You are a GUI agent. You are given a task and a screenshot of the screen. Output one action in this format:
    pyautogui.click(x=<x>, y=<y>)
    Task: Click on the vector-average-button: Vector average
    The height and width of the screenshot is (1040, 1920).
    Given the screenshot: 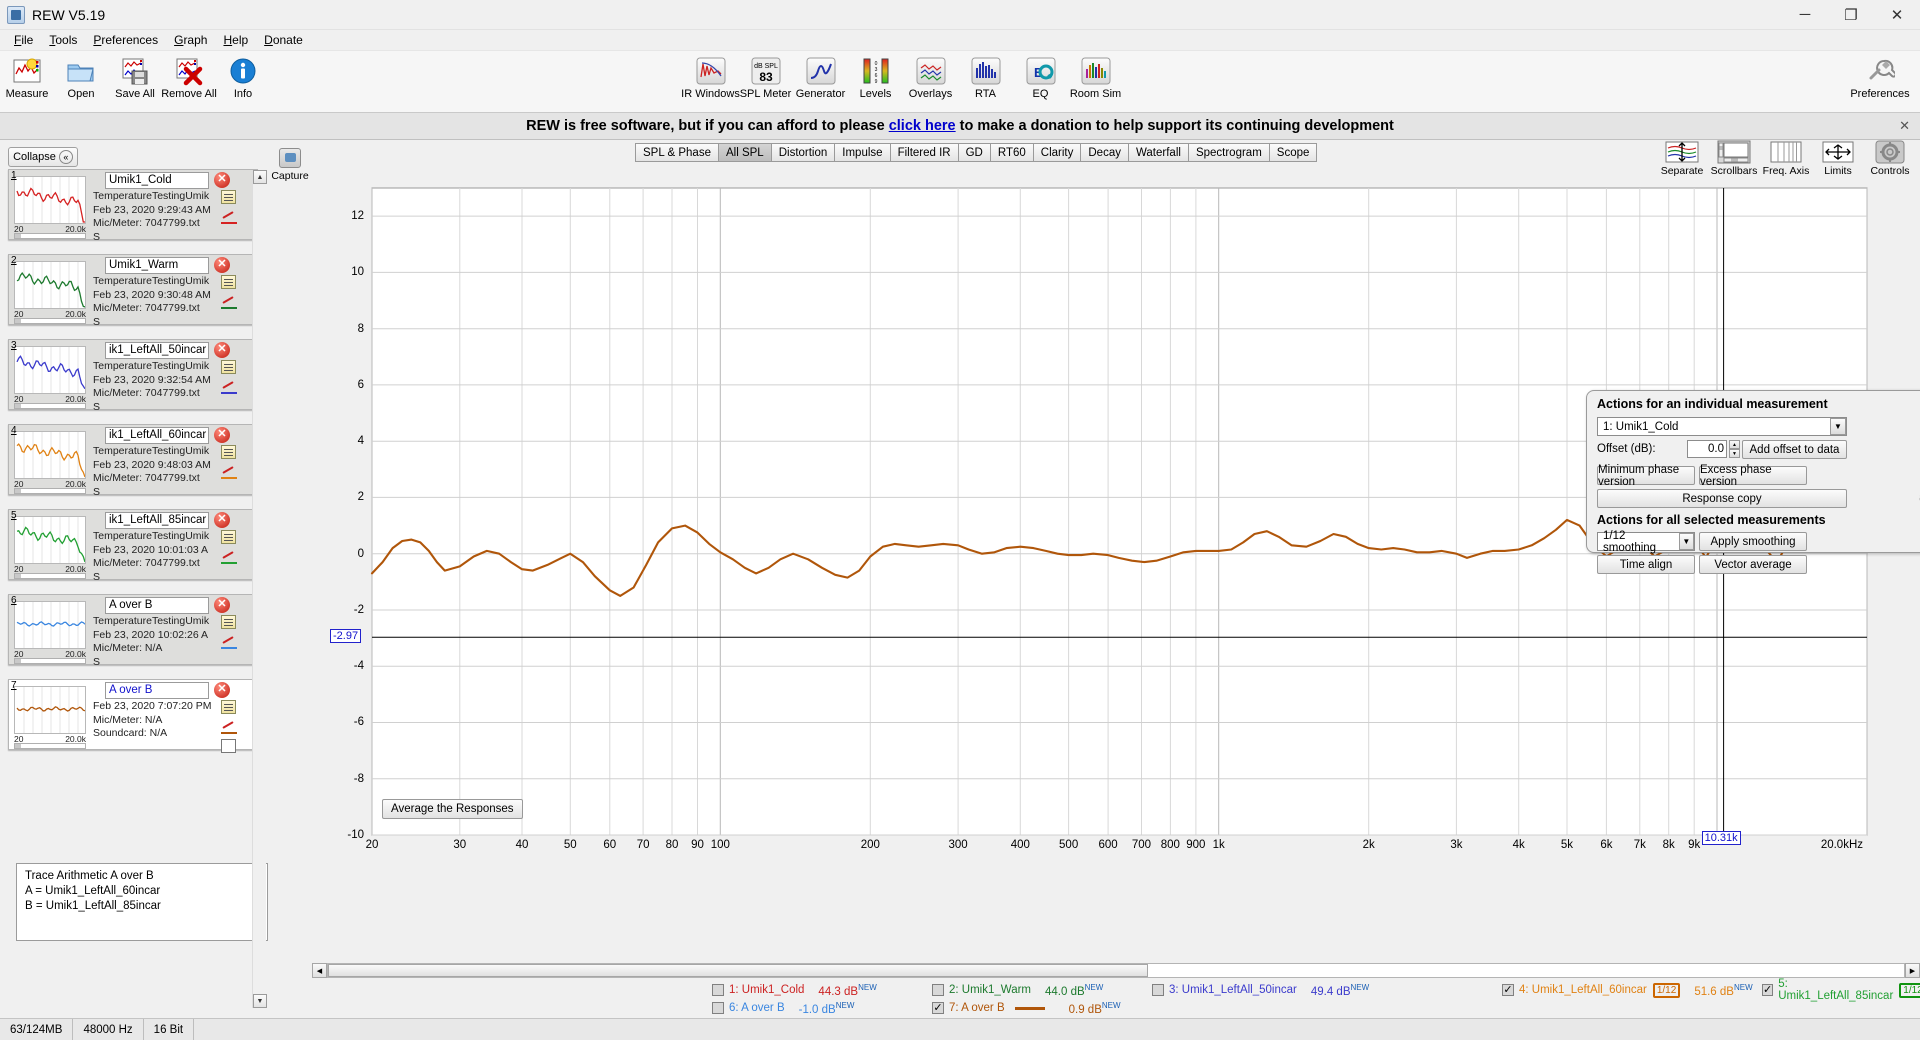 What is the action you would take?
    pyautogui.click(x=1753, y=564)
    